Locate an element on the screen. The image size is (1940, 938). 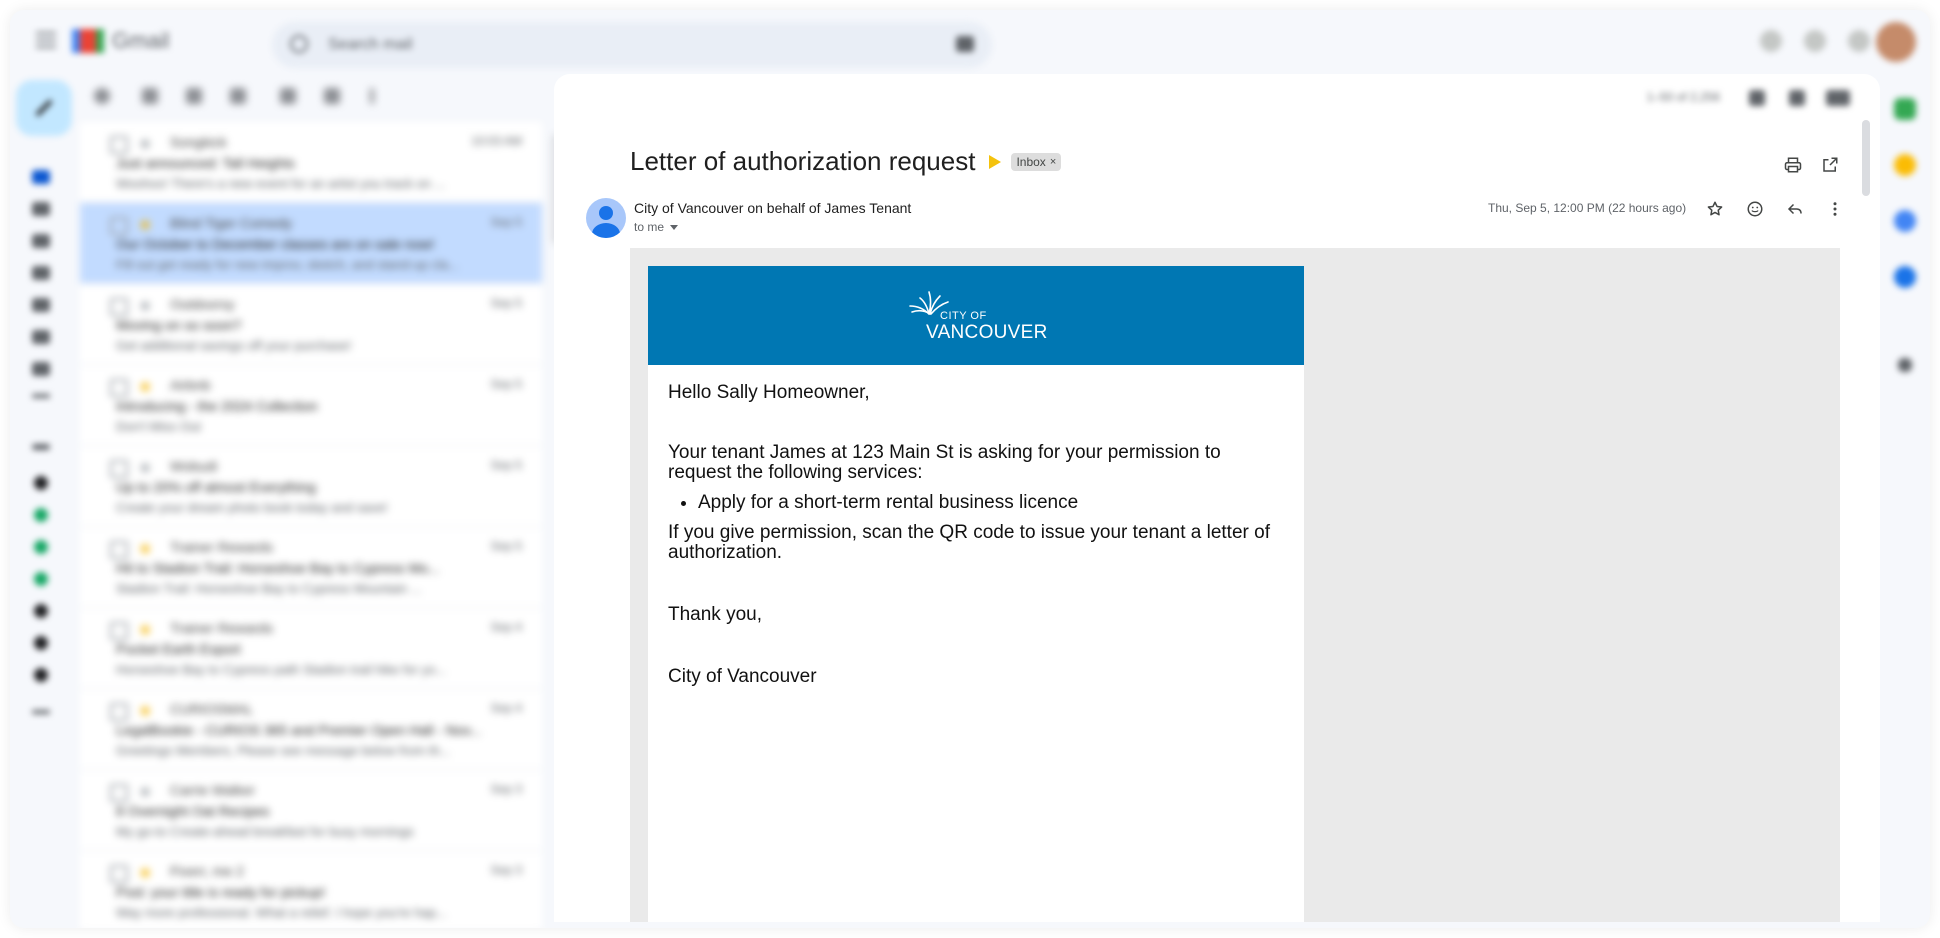
archive-icon is located at coordinates (150, 96).